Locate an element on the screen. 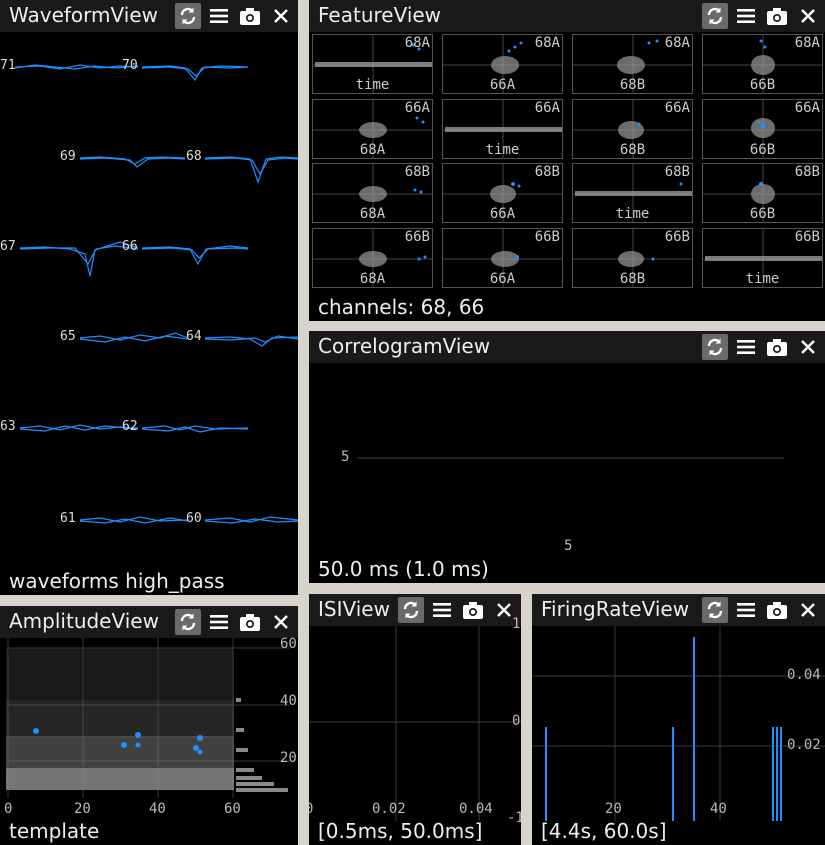 This screenshot has width=825, height=845. feature-cell: 68A 66B is located at coordinates (762, 64).